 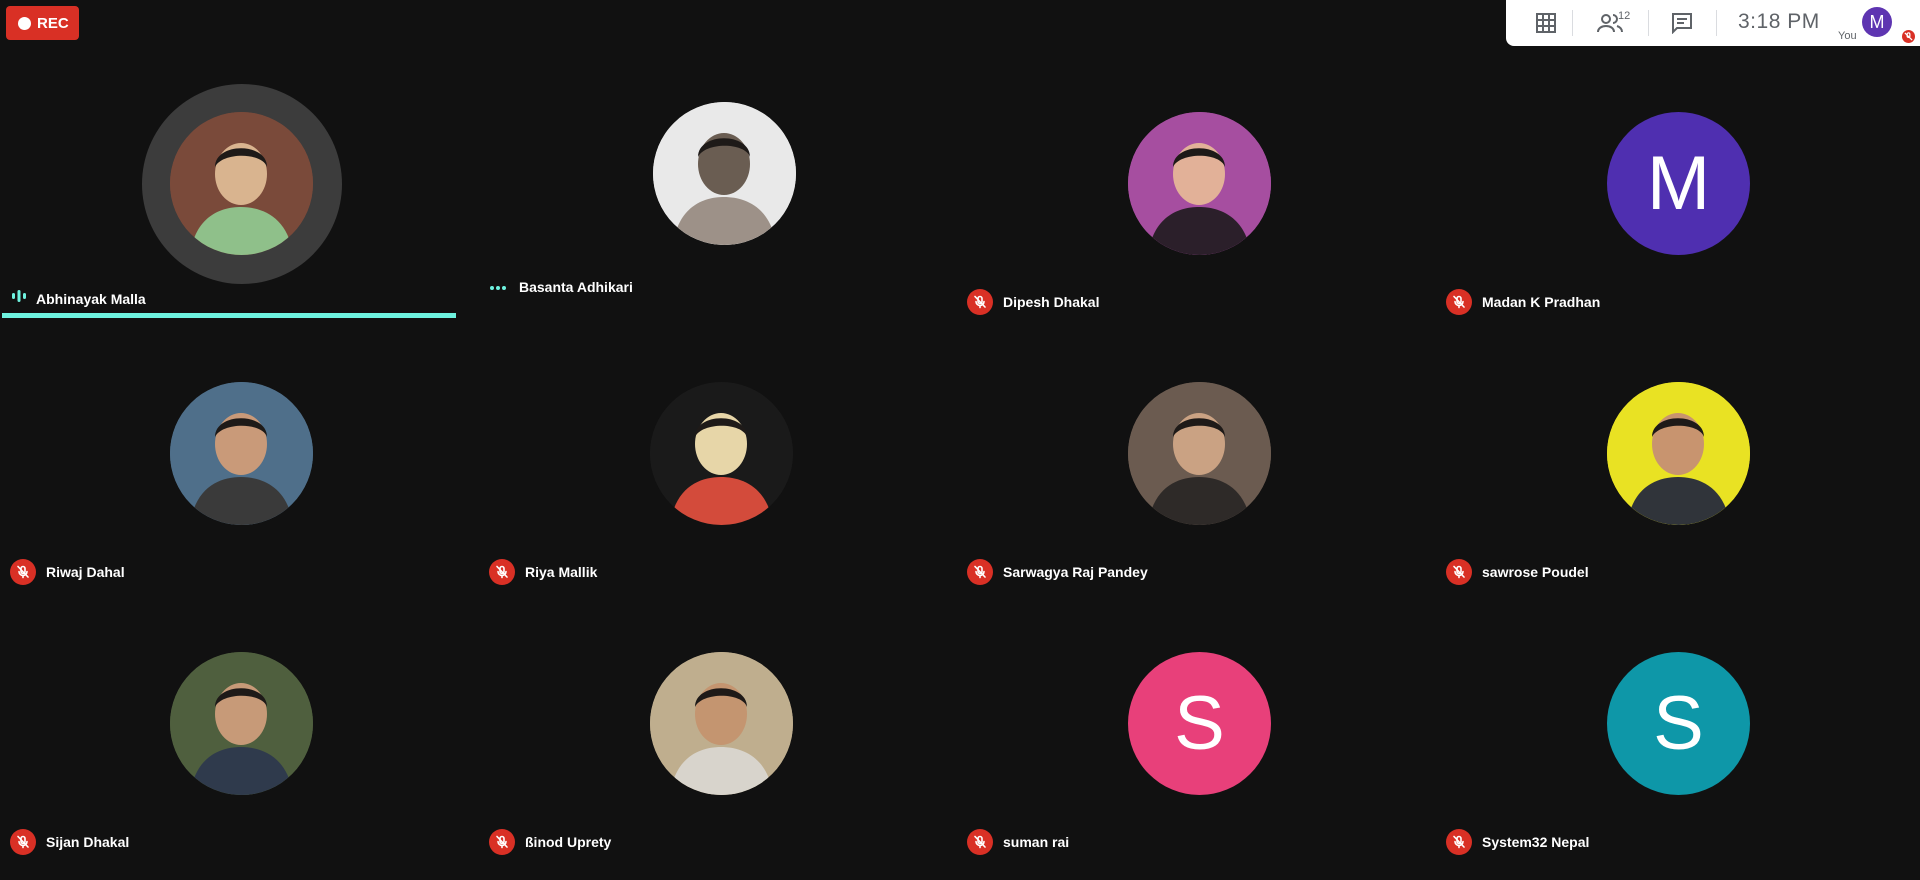 I want to click on participant-name: Madan K Pradhan, so click(x=1541, y=302).